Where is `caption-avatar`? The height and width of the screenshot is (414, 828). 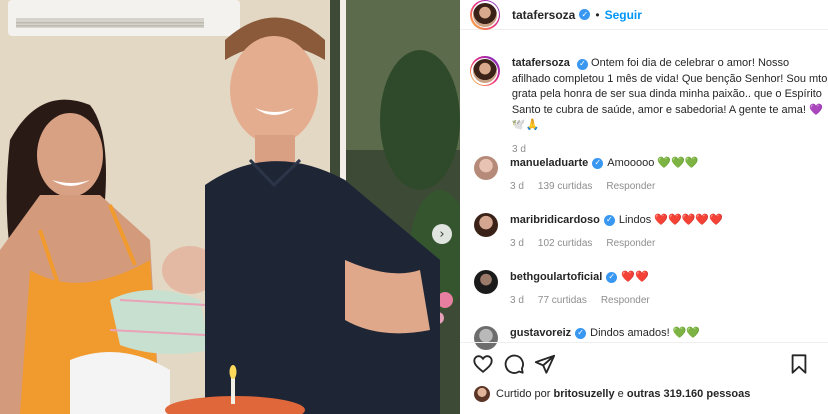
caption-avatar is located at coordinates (485, 71).